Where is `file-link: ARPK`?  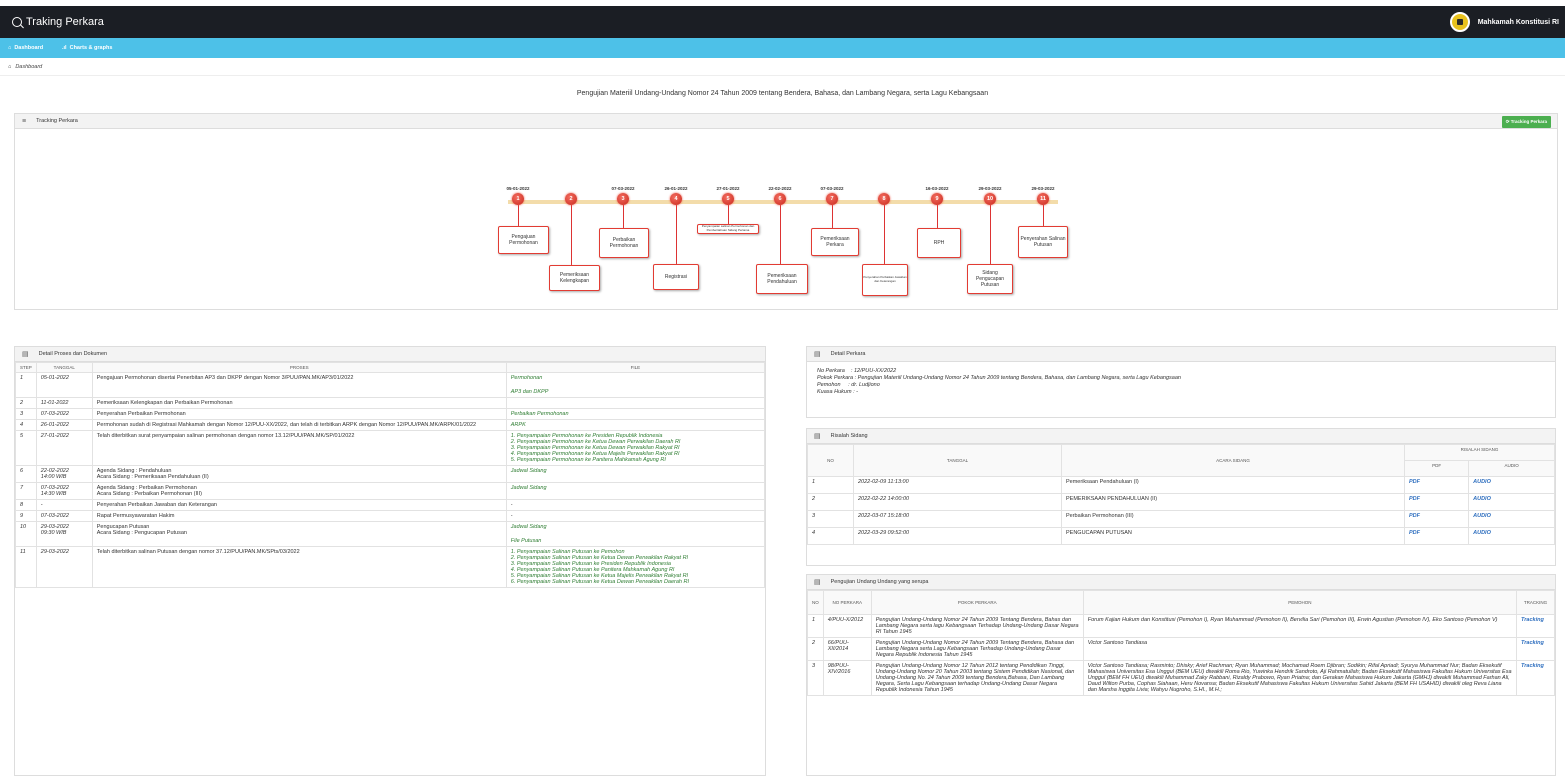
file-link: ARPK is located at coordinates (635, 425).